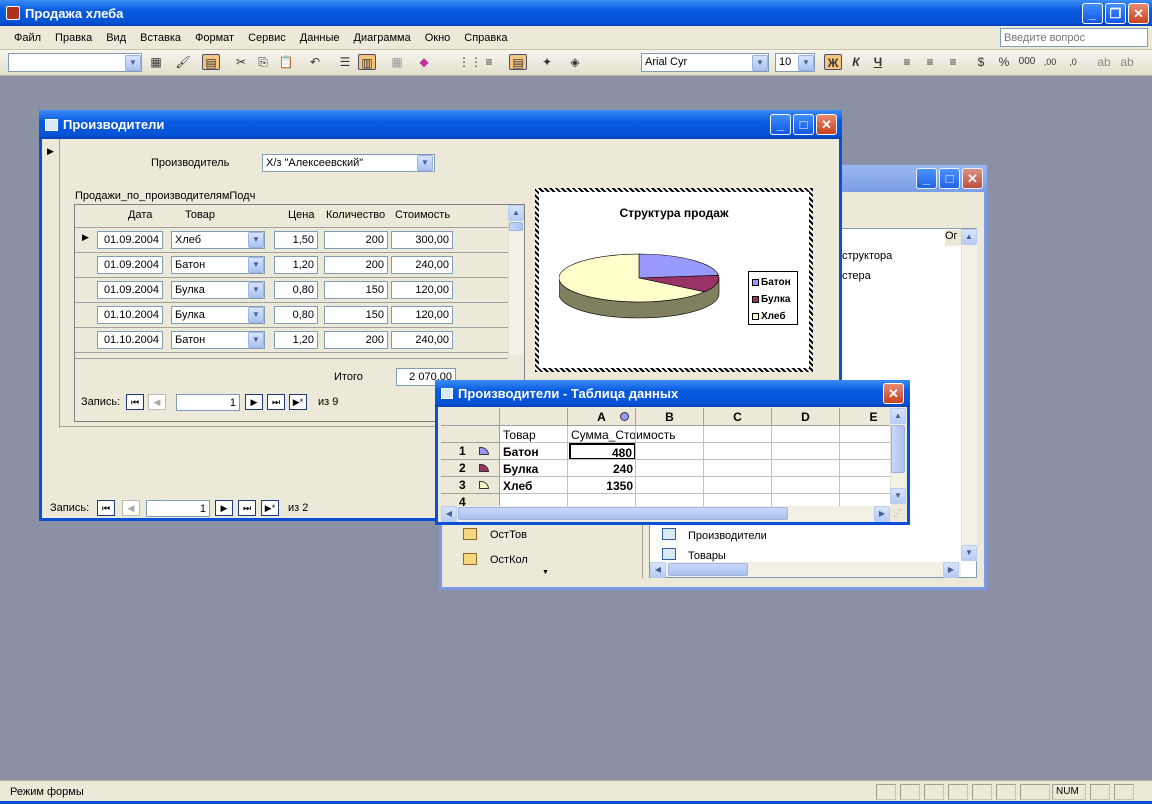 Image resolution: width=1152 pixels, height=804 pixels. What do you see at coordinates (470, 468) in the screenshot?
I see `row-header: 2` at bounding box center [470, 468].